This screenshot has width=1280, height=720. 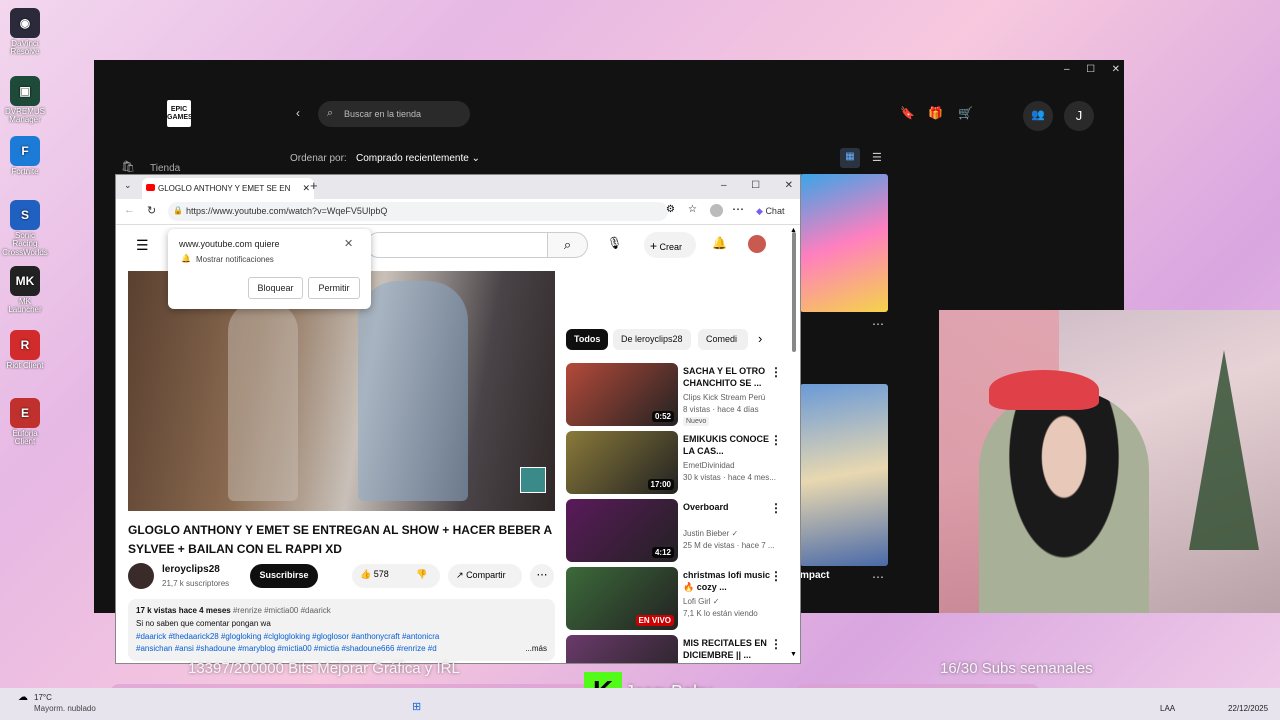 What do you see at coordinates (850, 158) in the screenshot?
I see `grid-view-button: ▦` at bounding box center [850, 158].